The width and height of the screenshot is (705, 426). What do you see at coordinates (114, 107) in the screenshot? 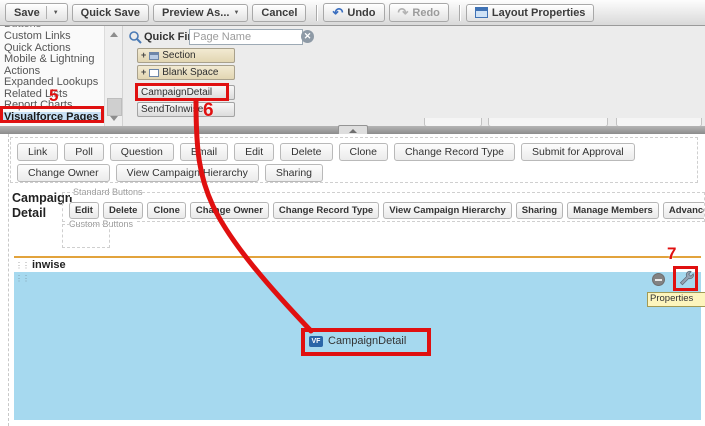
I see `scroll-thumb` at bounding box center [114, 107].